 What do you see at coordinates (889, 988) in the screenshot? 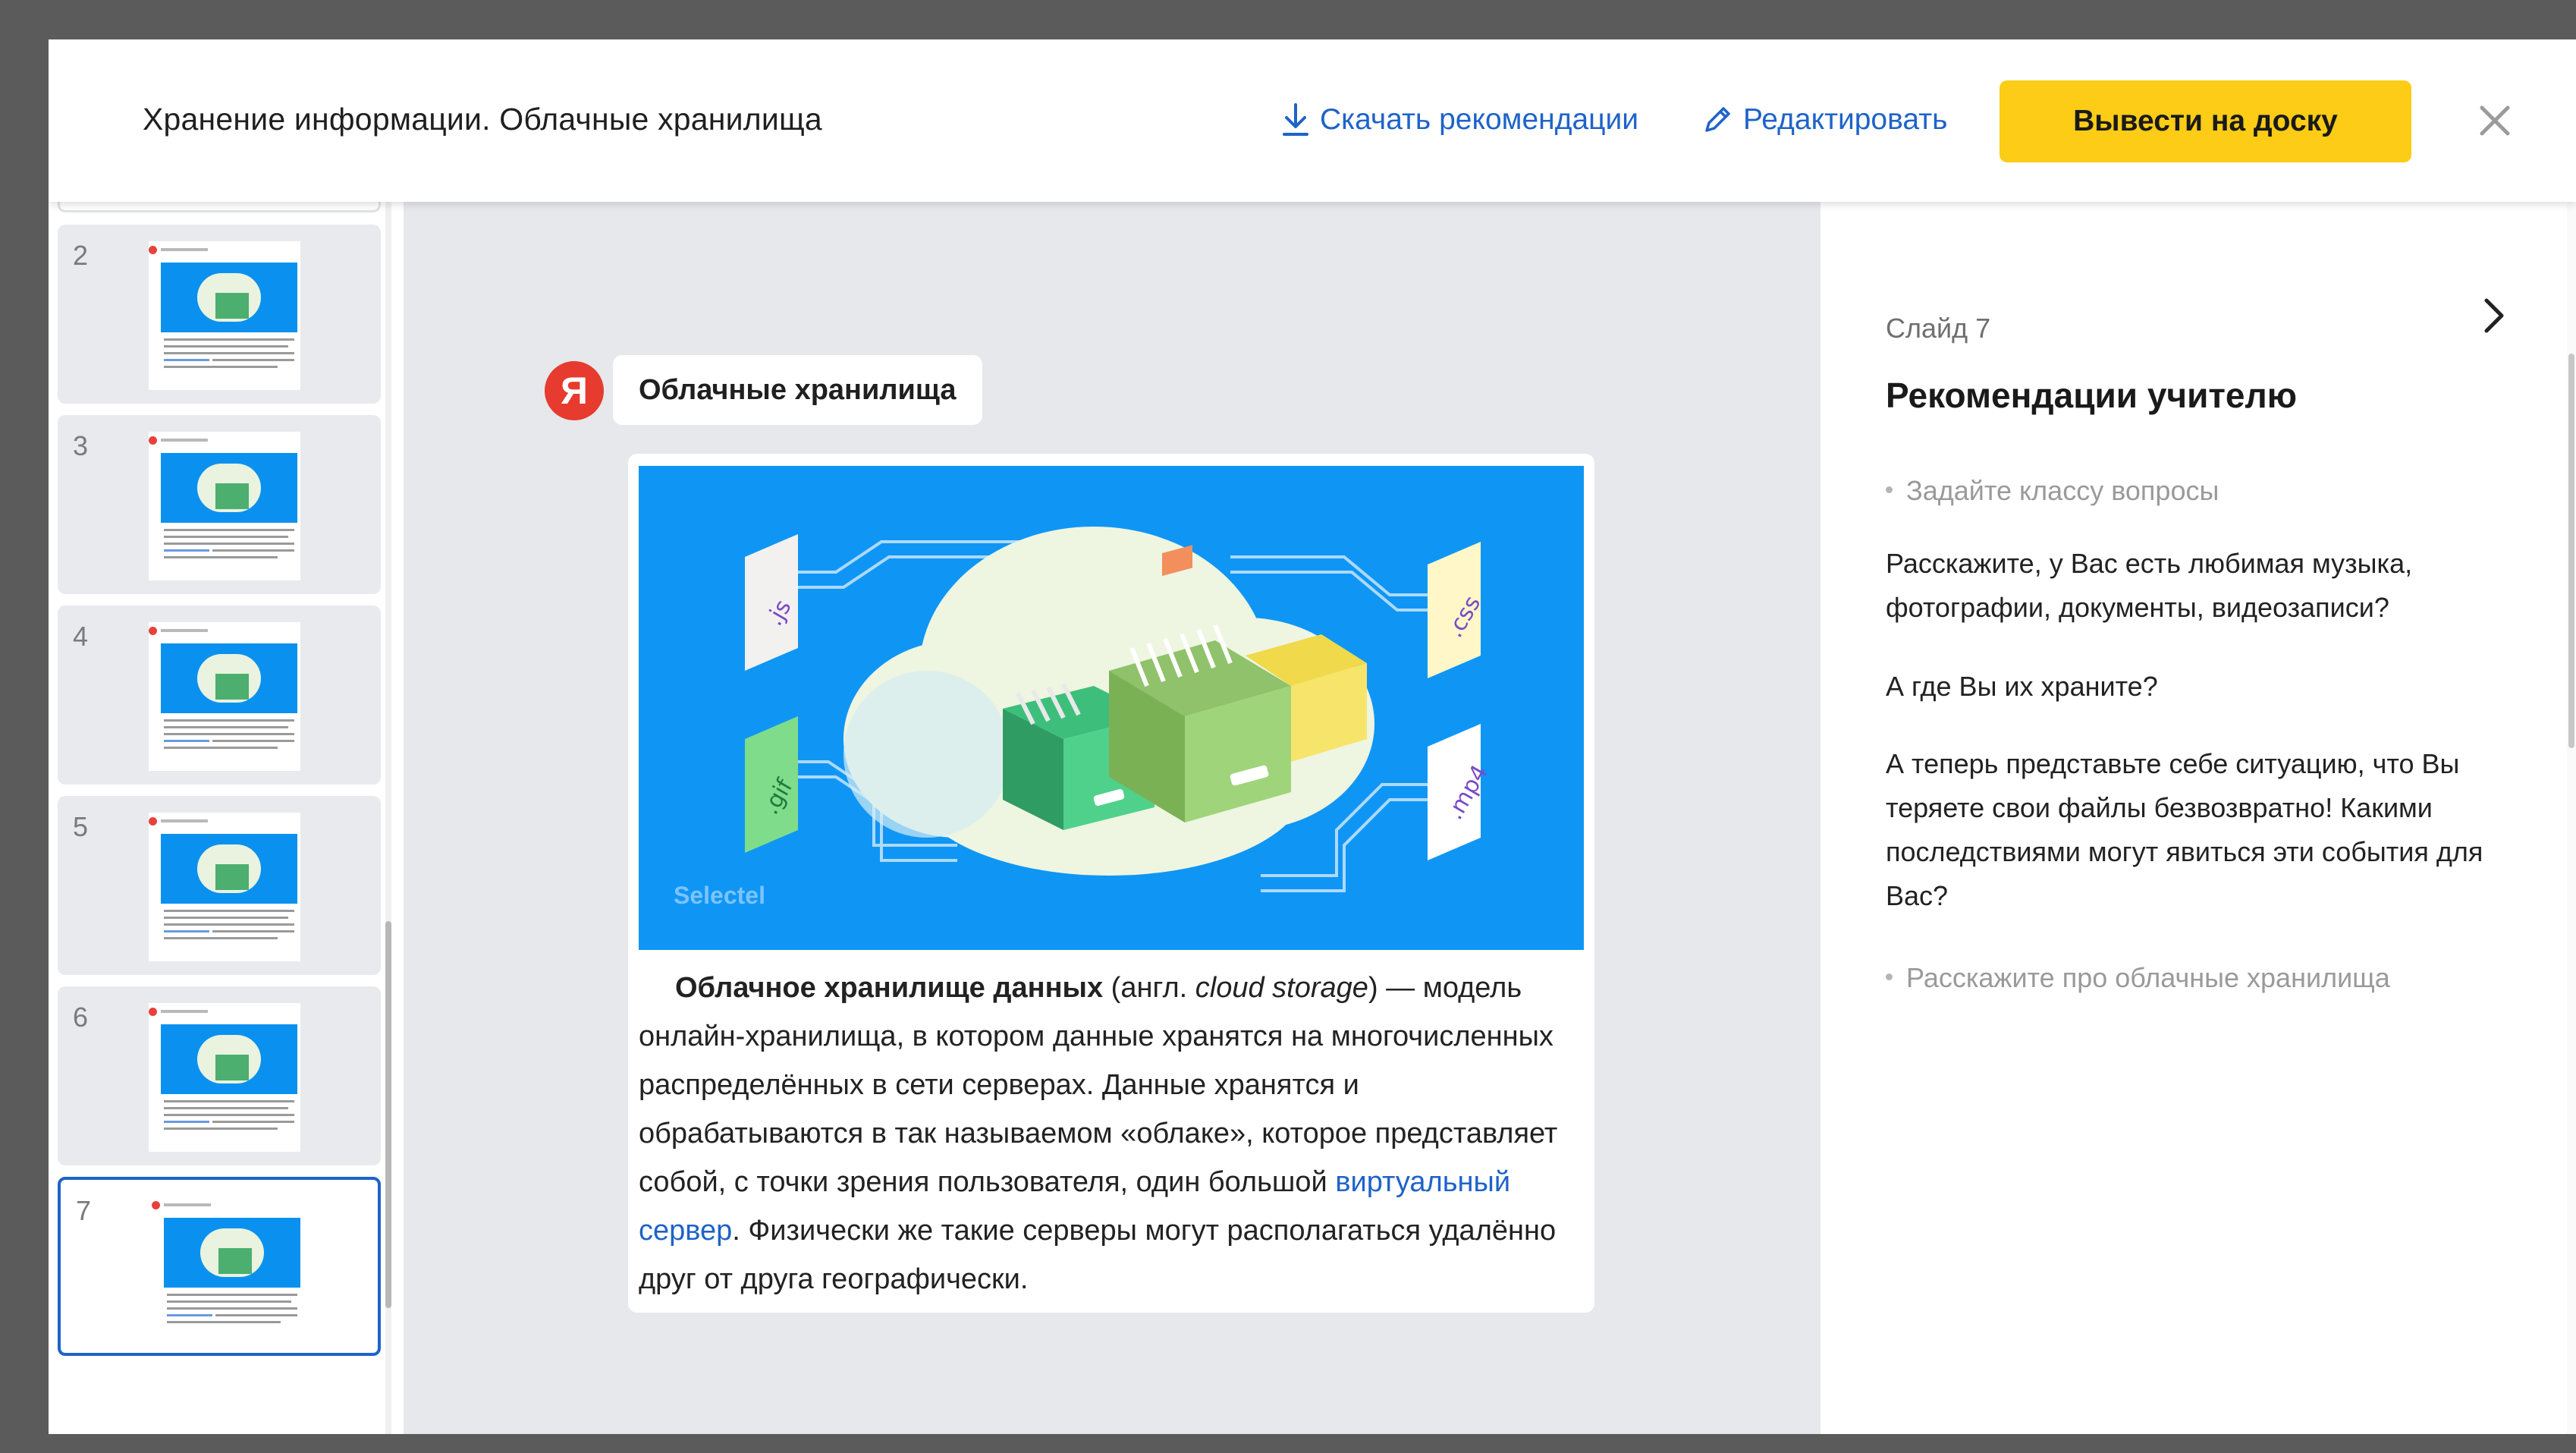
I see `term: Облачное хранилище данных` at bounding box center [889, 988].